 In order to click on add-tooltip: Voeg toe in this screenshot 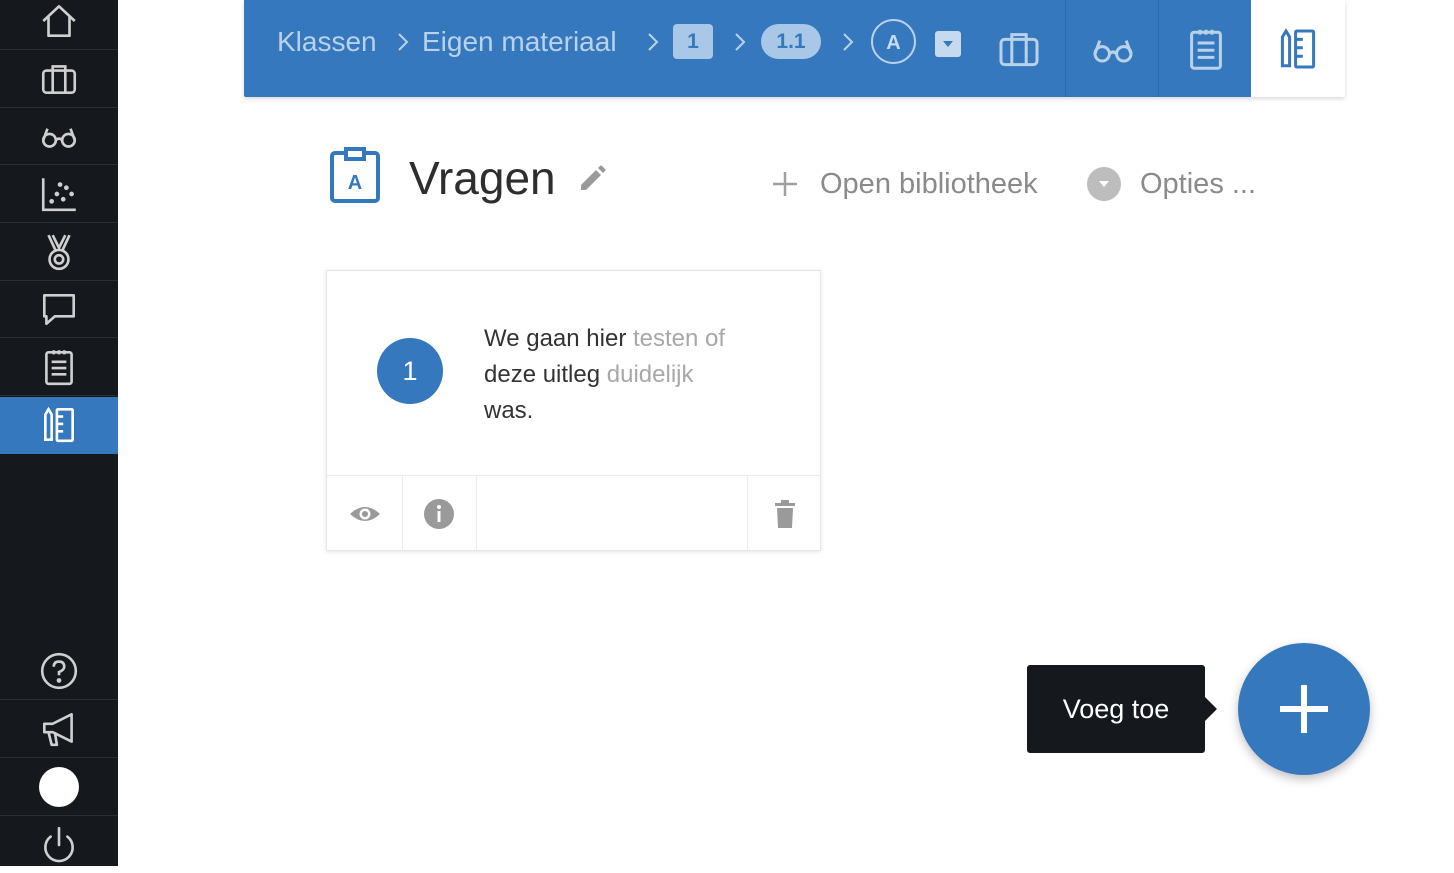, I will do `click(1122, 709)`.